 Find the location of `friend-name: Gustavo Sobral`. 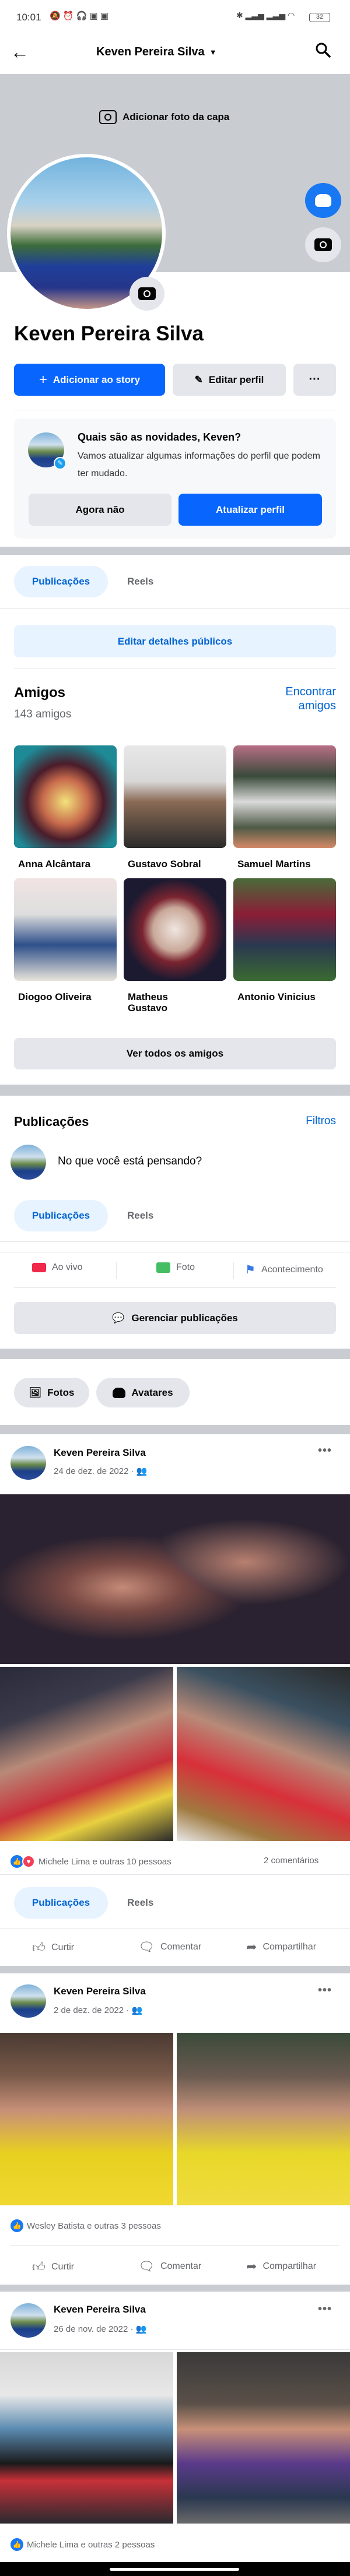

friend-name: Gustavo Sobral is located at coordinates (164, 864).